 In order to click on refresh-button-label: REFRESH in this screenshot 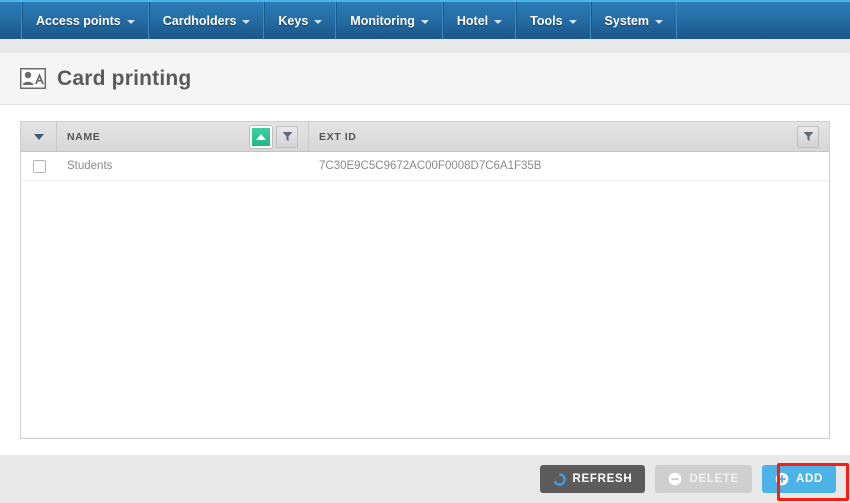, I will do `click(602, 479)`.